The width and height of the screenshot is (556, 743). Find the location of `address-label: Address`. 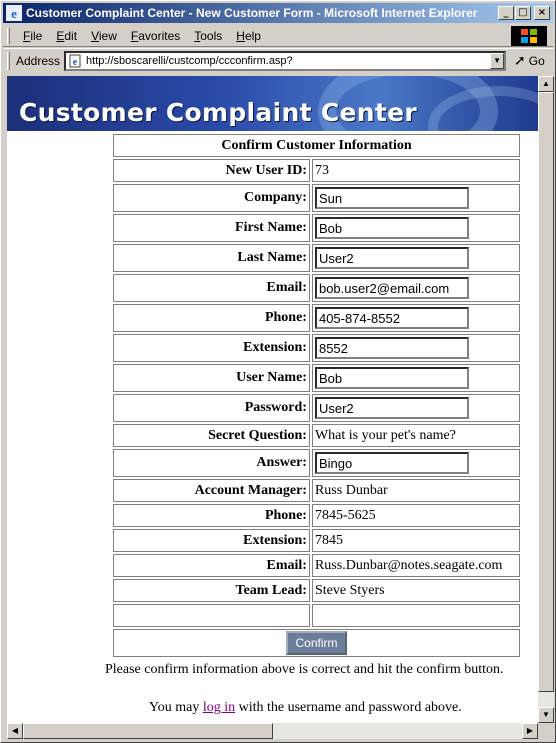

address-label: Address is located at coordinates (38, 60).